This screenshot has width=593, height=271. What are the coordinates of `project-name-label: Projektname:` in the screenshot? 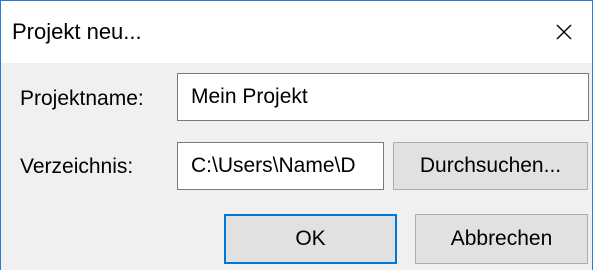 It's located at (82, 98).